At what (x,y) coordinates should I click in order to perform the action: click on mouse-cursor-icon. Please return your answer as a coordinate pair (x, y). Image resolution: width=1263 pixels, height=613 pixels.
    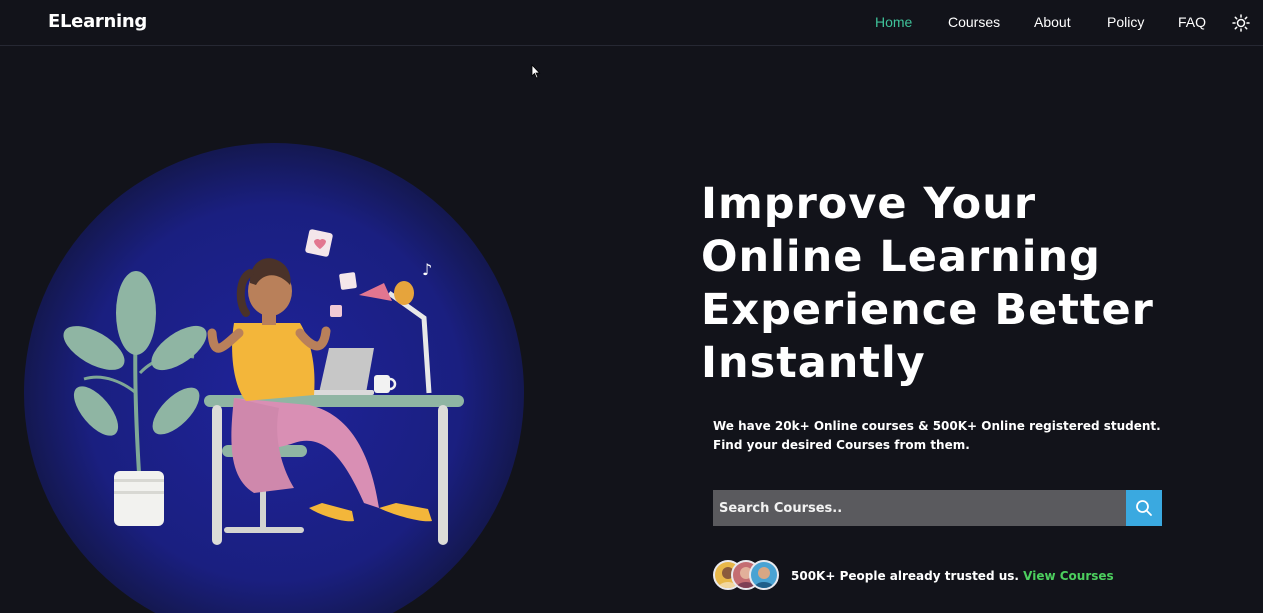
    Looking at the image, I should click on (536, 71).